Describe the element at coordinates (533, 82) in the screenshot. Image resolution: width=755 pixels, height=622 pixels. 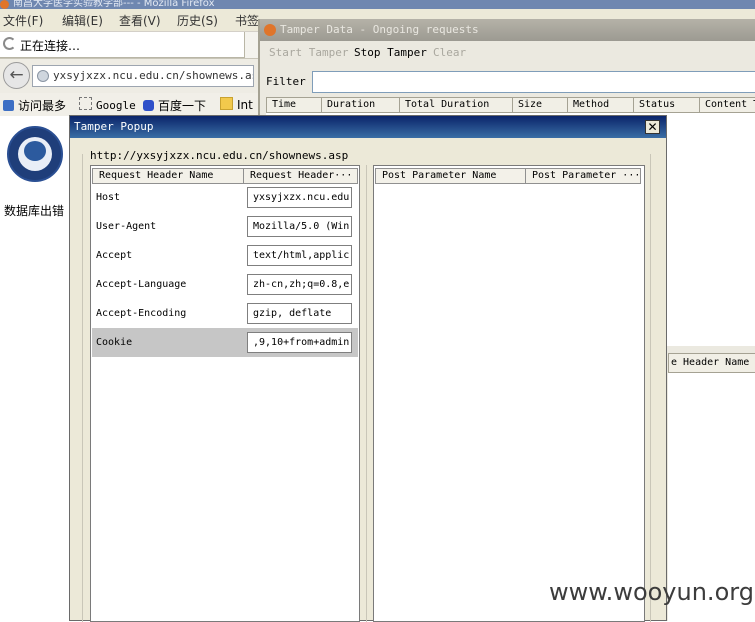
I see `filter-input` at that location.